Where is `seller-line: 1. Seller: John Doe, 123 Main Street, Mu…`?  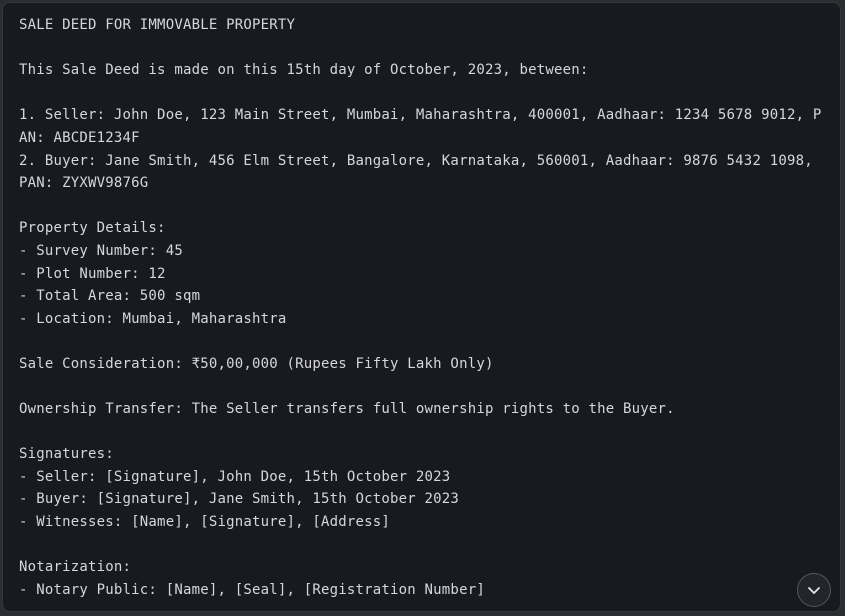
seller-line: 1. Seller: John Doe, 123 Main Street, Mu… is located at coordinates (420, 126).